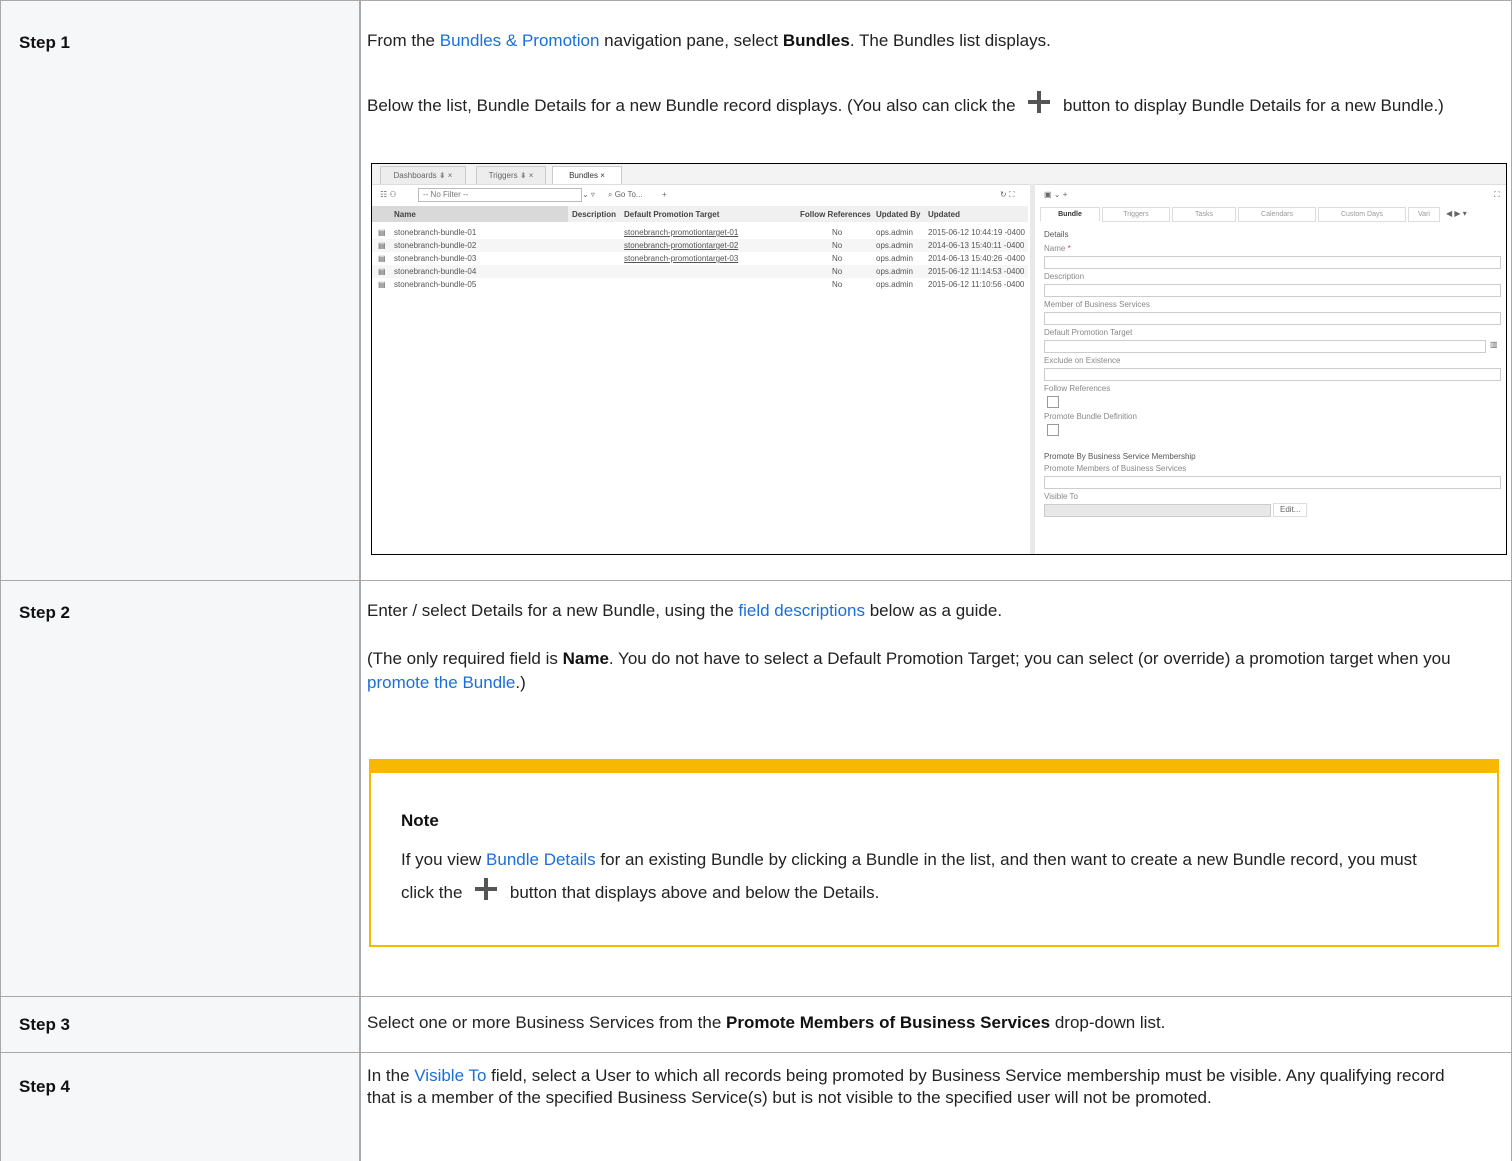 The image size is (1512, 1161). Describe the element at coordinates (405, 215) in the screenshot. I see `col-name: Name` at that location.